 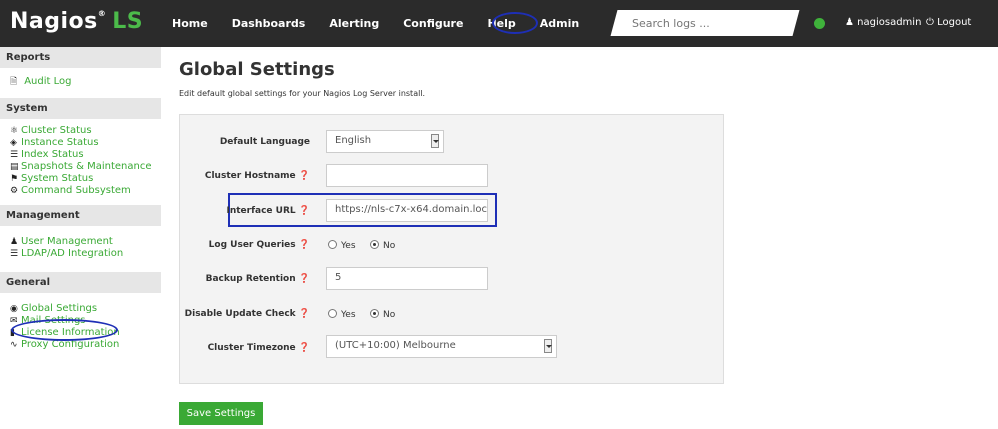 I want to click on nav-admin: Admin, so click(x=559, y=23).